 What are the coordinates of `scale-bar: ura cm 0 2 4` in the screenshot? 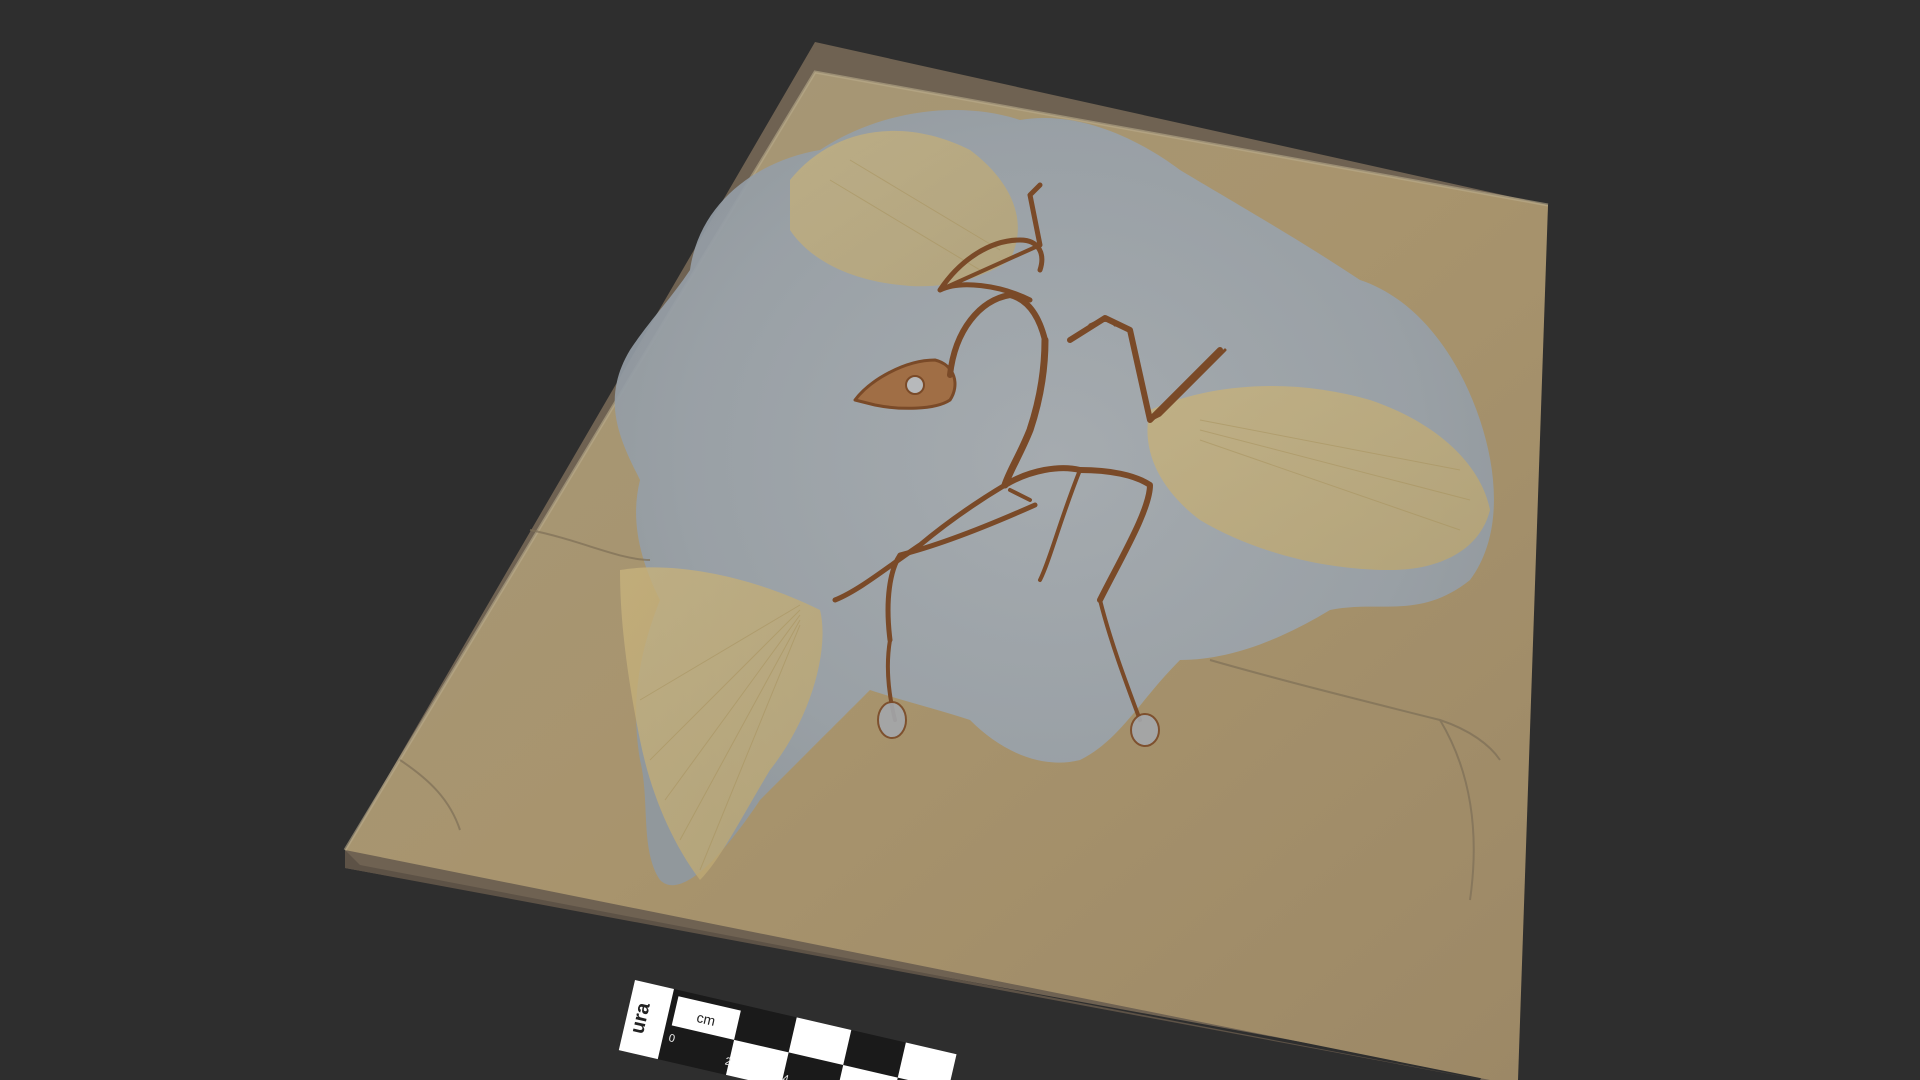 It's located at (787, 1030).